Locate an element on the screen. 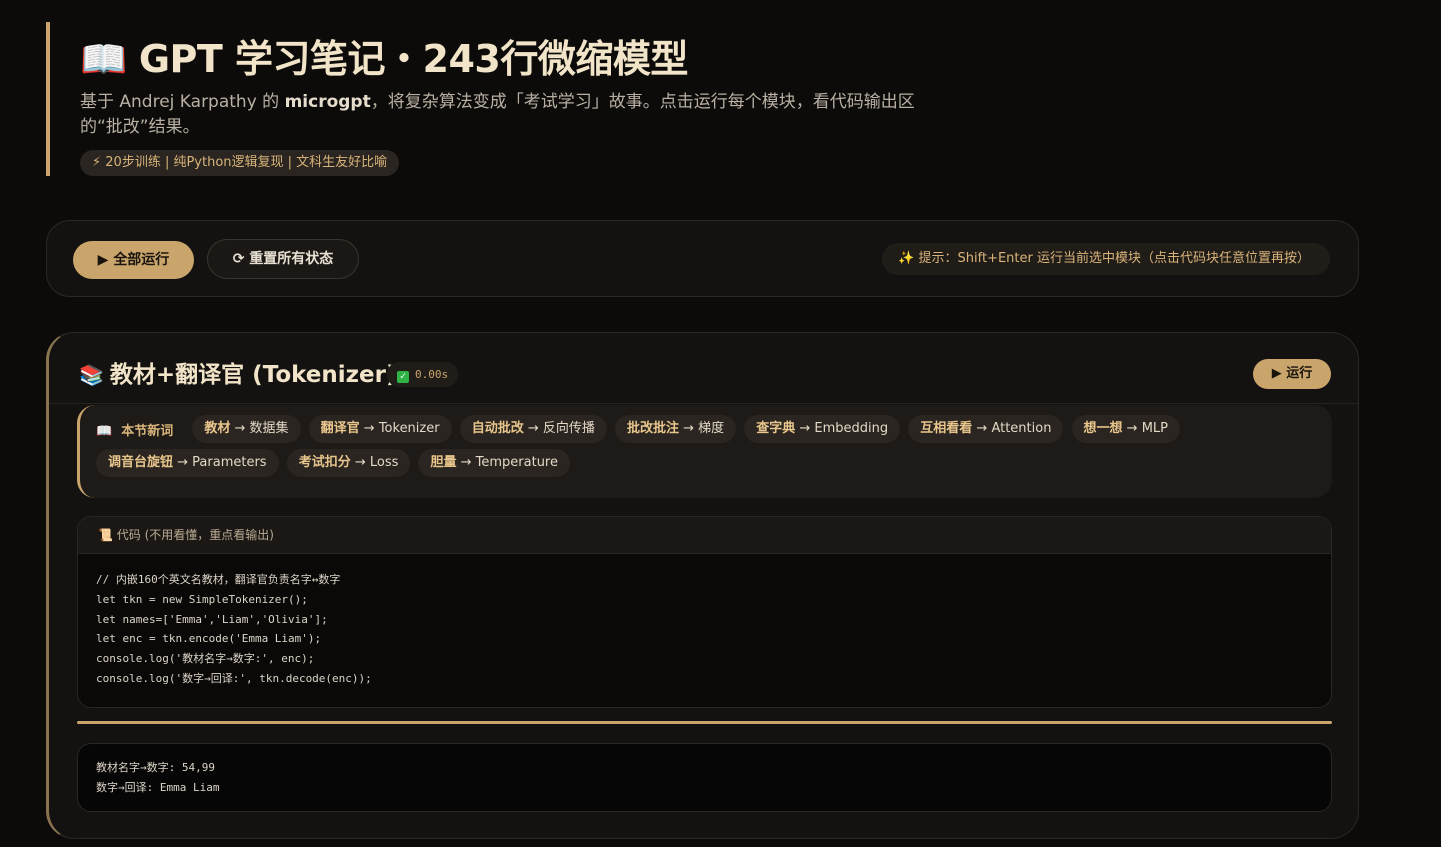 This screenshot has width=1441, height=847. output-line: 数字→回译: Emma Liam is located at coordinates (158, 787).